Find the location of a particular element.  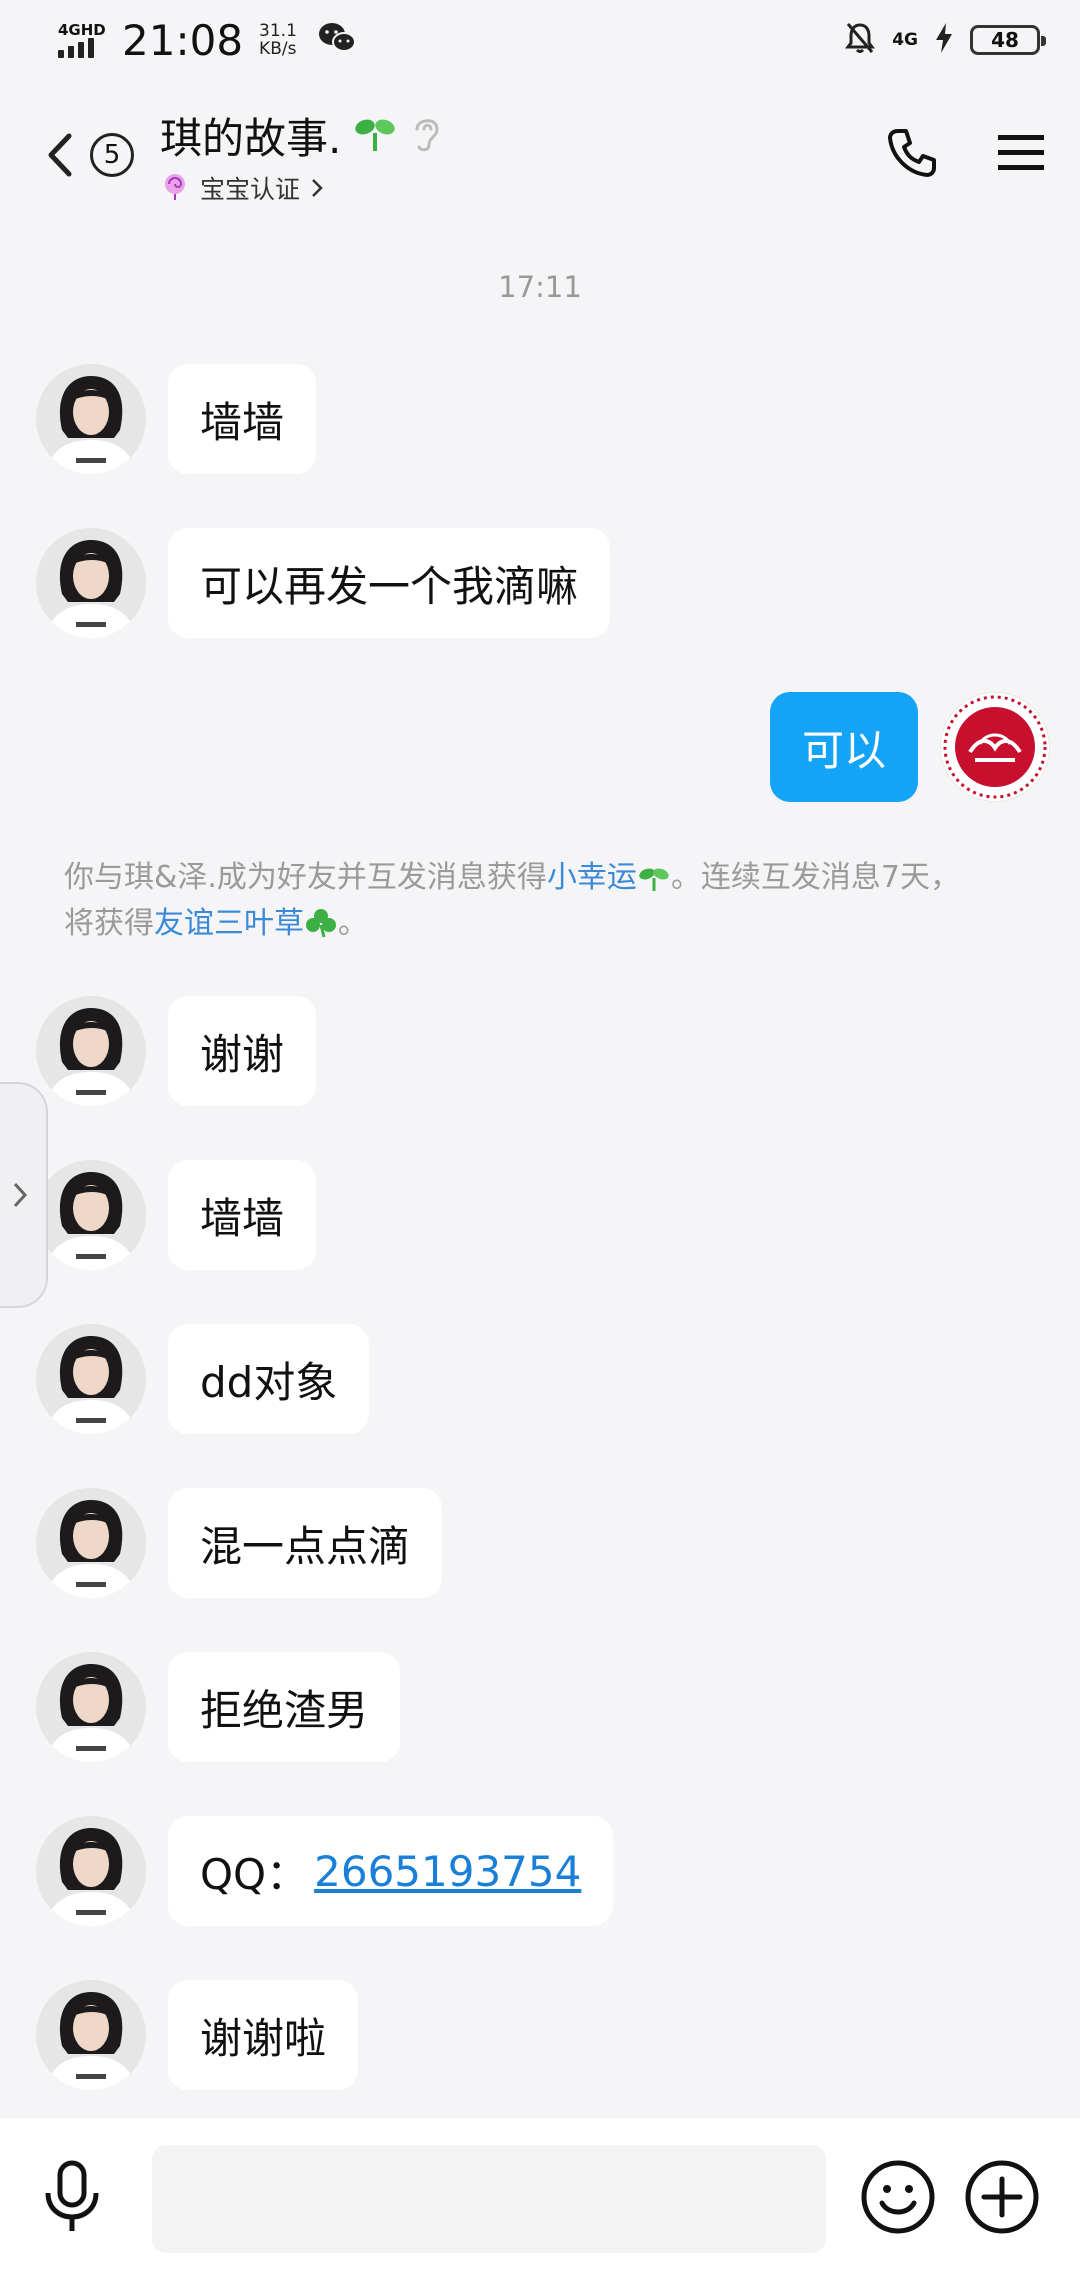

phone-call-button is located at coordinates (912, 155).